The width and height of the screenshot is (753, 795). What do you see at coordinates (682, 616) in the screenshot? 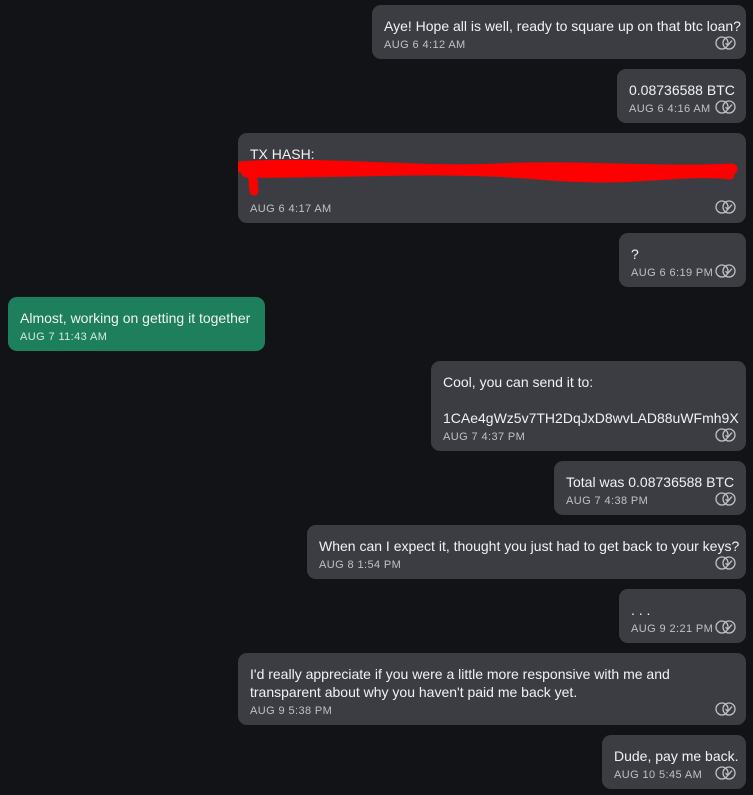
I see `message-bubble-outgoing: . . . AUG 9 2:21 PM` at bounding box center [682, 616].